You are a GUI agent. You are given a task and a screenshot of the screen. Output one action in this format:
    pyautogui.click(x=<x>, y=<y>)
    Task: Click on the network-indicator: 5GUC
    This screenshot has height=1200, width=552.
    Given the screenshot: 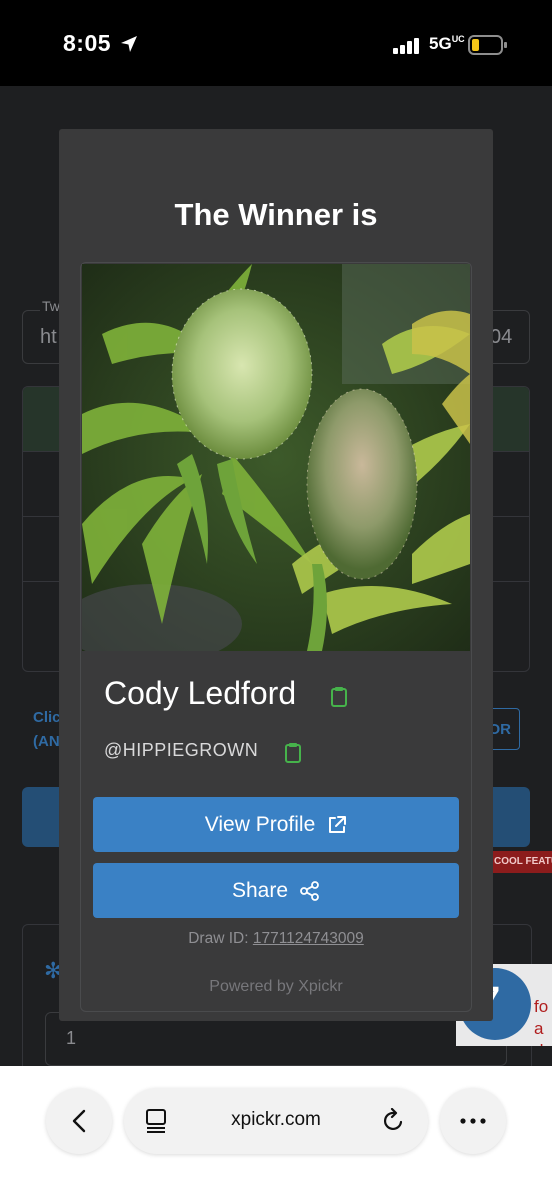 What is the action you would take?
    pyautogui.click(x=447, y=44)
    